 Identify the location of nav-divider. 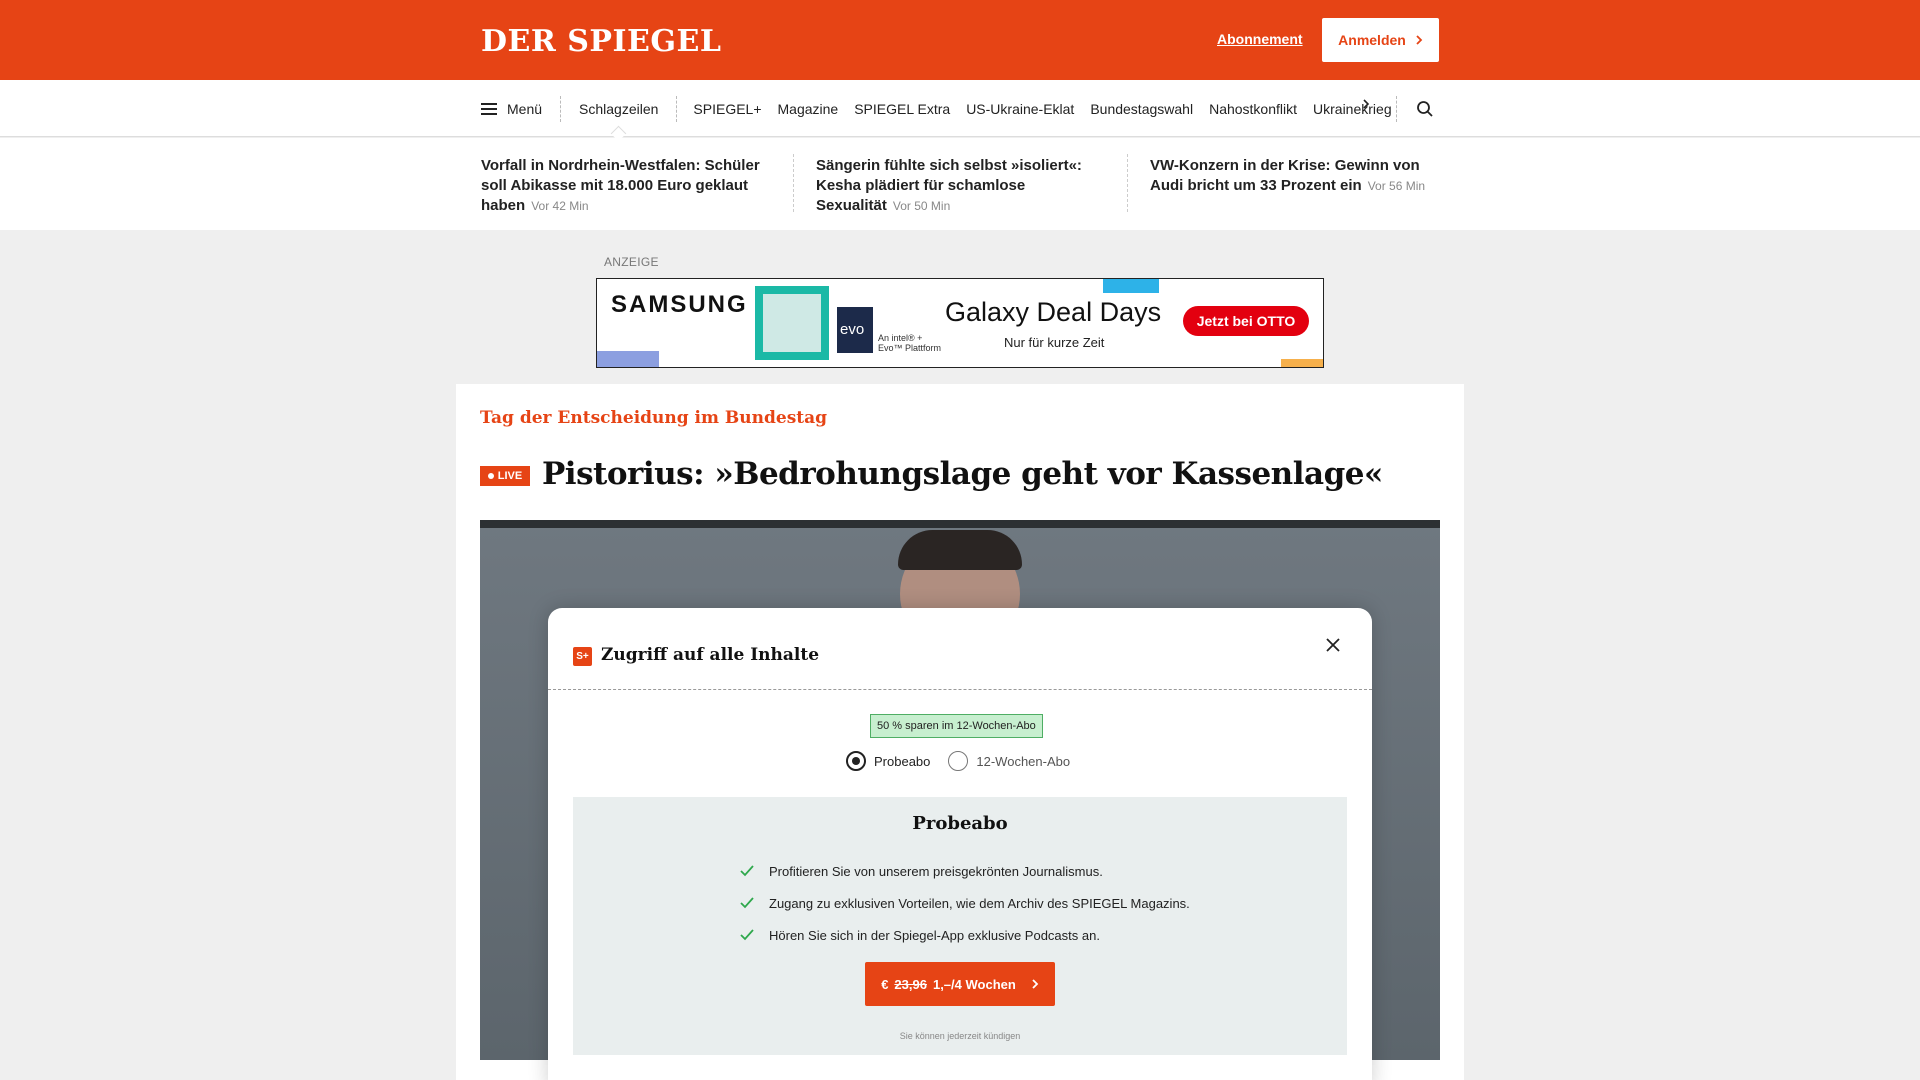
(1396, 109).